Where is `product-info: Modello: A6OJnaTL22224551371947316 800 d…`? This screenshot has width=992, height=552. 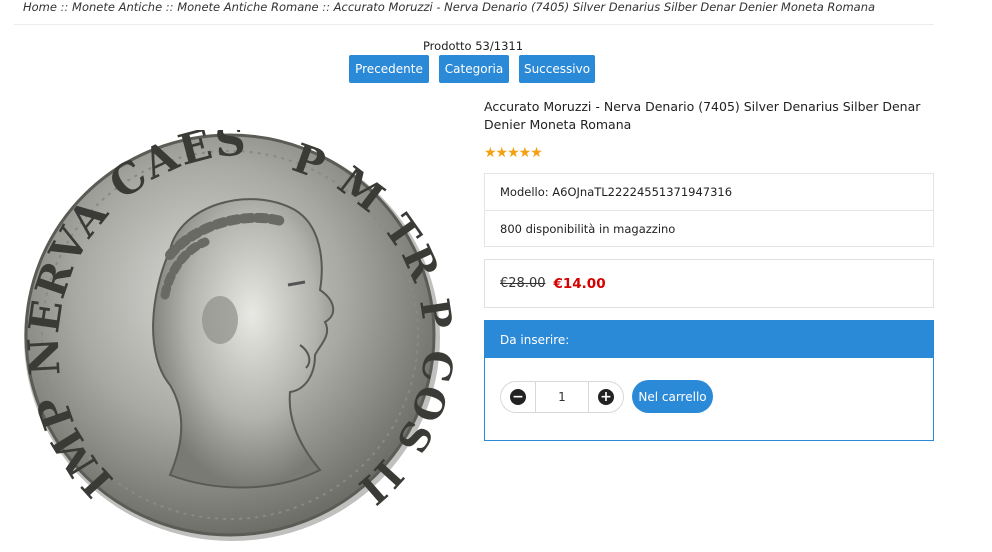 product-info: Modello: A6OJnaTL22224551371947316 800 d… is located at coordinates (709, 210).